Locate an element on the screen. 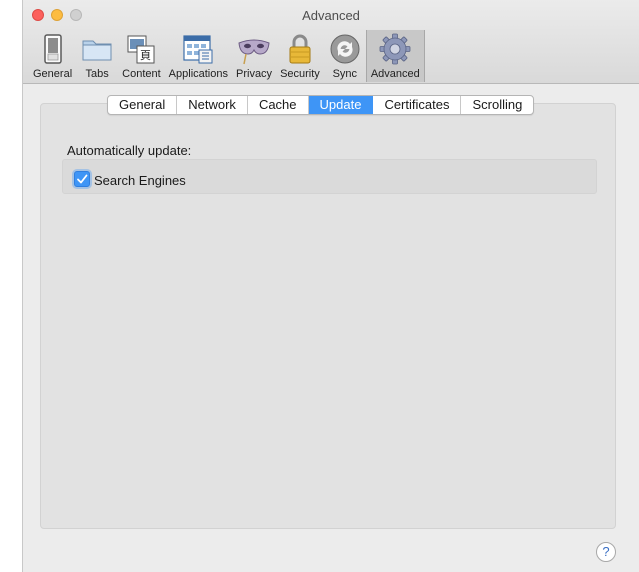 The image size is (639, 572). toolbar-item-content: 頁 Content is located at coordinates (141, 55).